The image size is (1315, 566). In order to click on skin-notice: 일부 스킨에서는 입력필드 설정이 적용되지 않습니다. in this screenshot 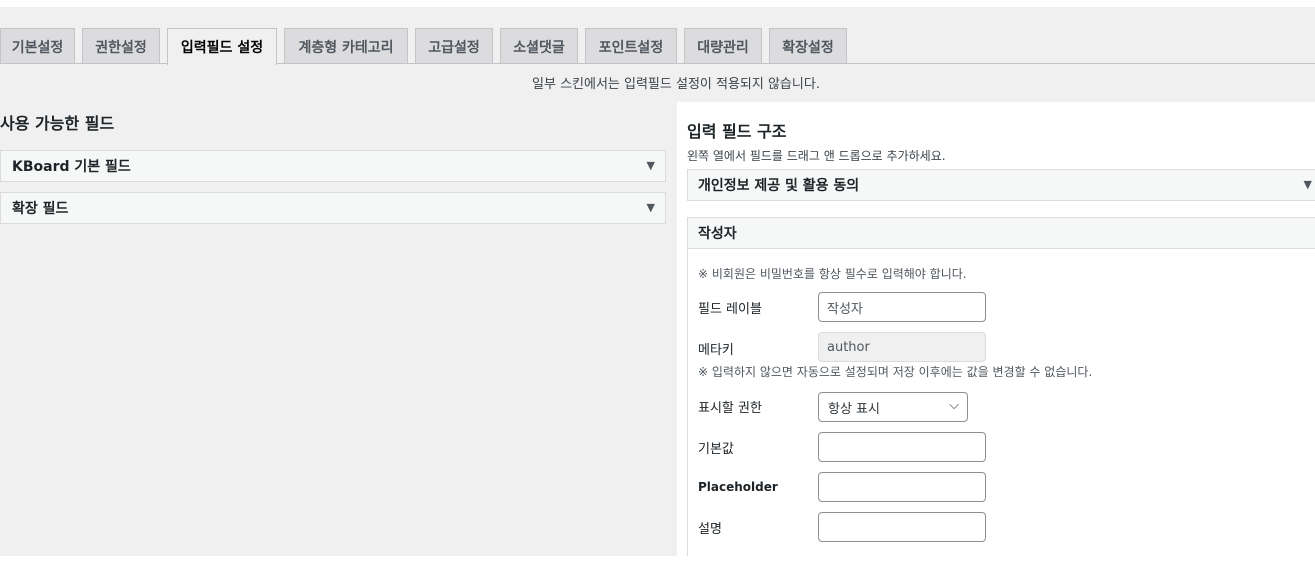, I will do `click(676, 84)`.